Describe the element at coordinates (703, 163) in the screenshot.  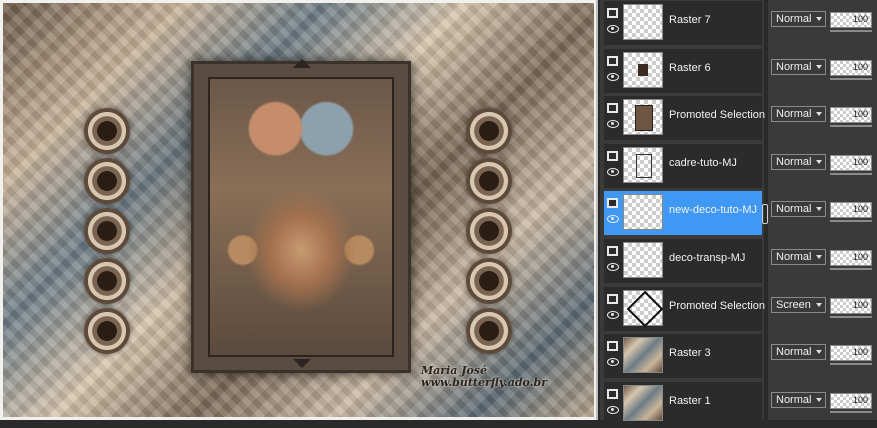
I see `layer-name: cadre-tuto-MJ` at that location.